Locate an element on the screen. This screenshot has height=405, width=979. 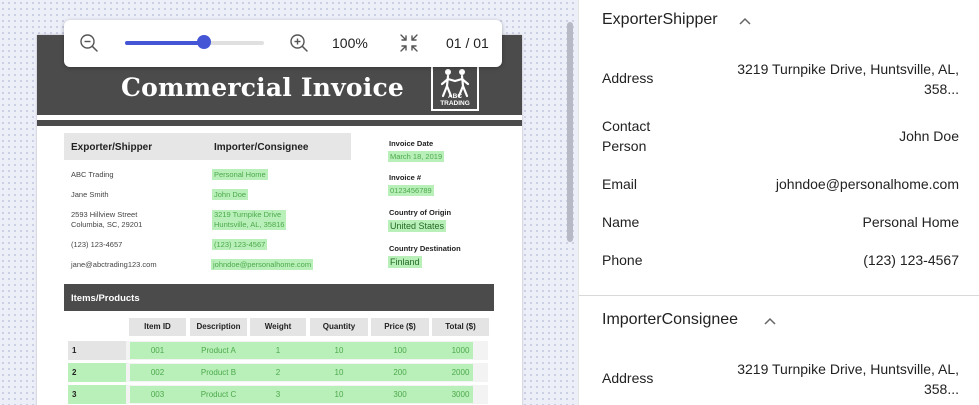
country-origin-label: Country of Origin is located at coordinates (420, 212).